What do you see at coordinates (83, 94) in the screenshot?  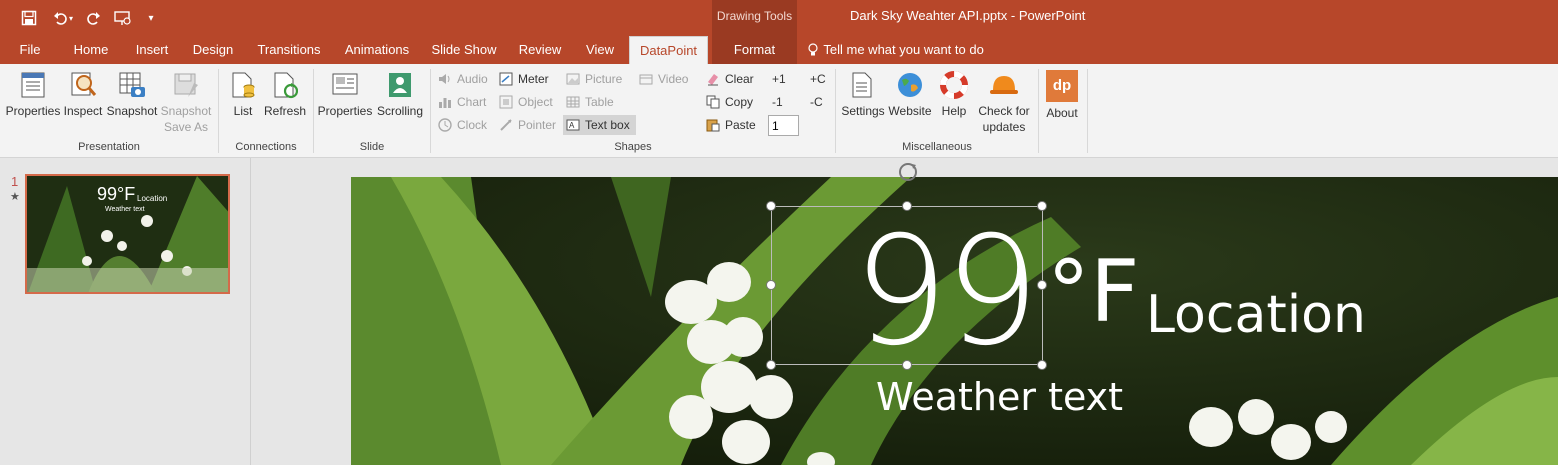 I see `inspect-button: Inspect` at bounding box center [83, 94].